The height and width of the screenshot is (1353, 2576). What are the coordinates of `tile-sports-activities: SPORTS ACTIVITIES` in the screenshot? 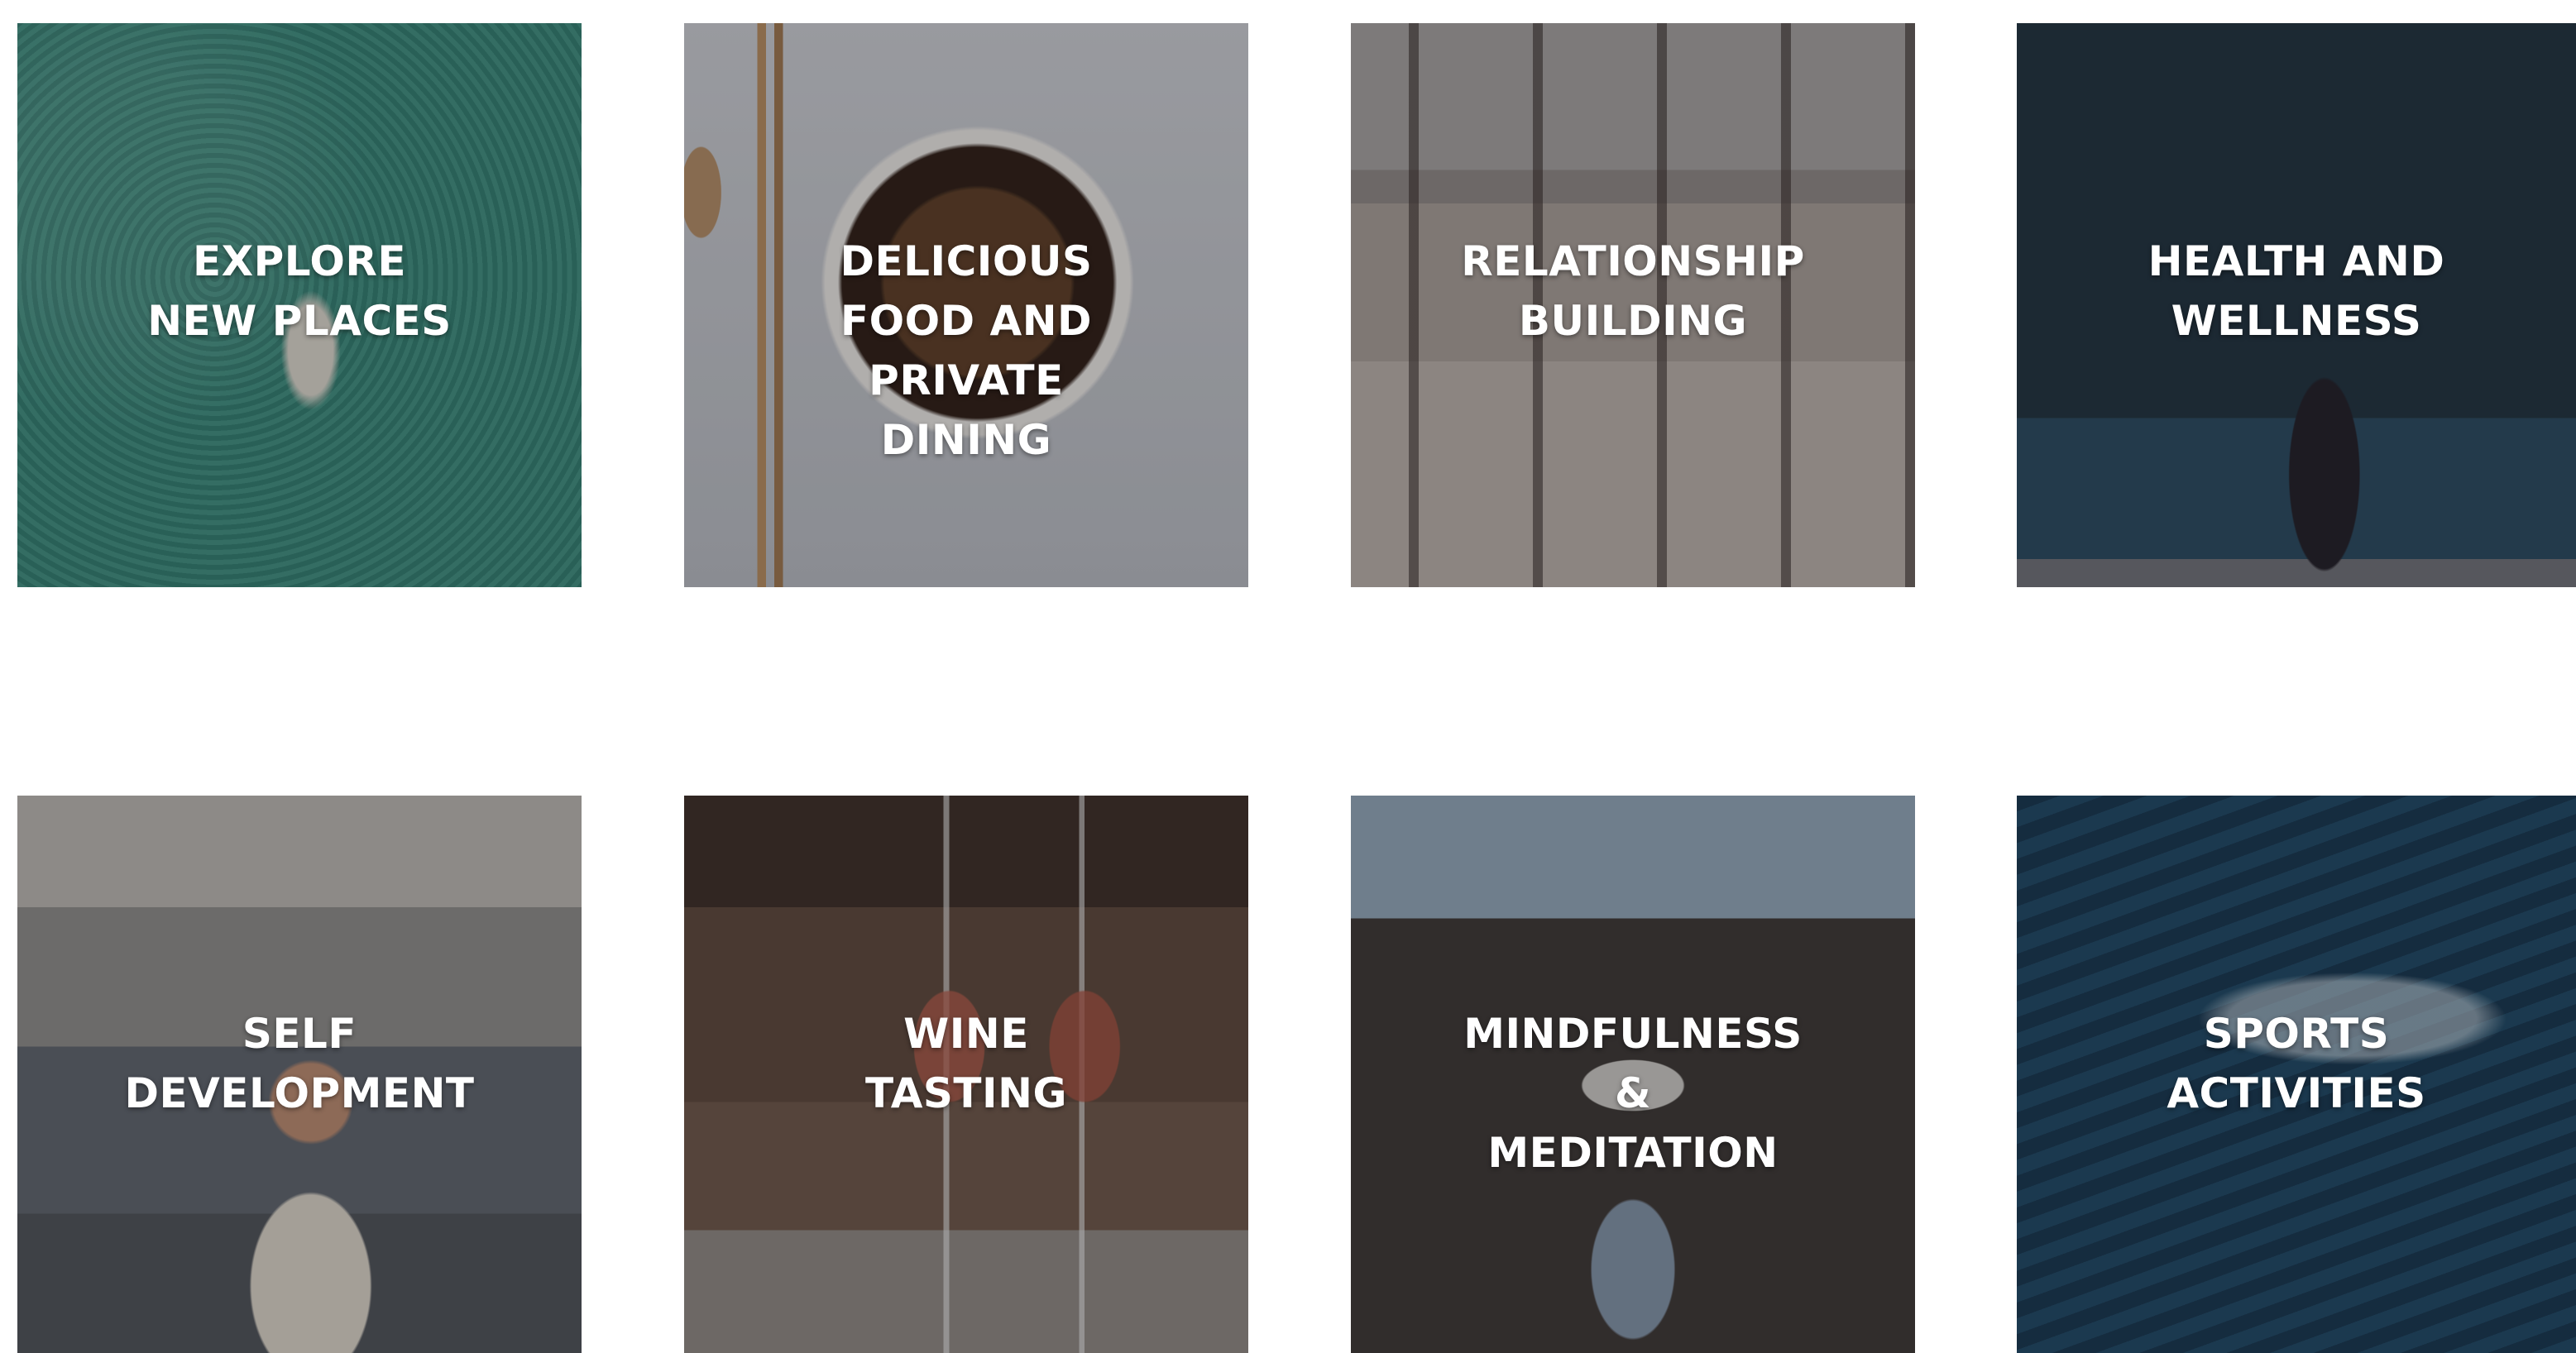 It's located at (2296, 1074).